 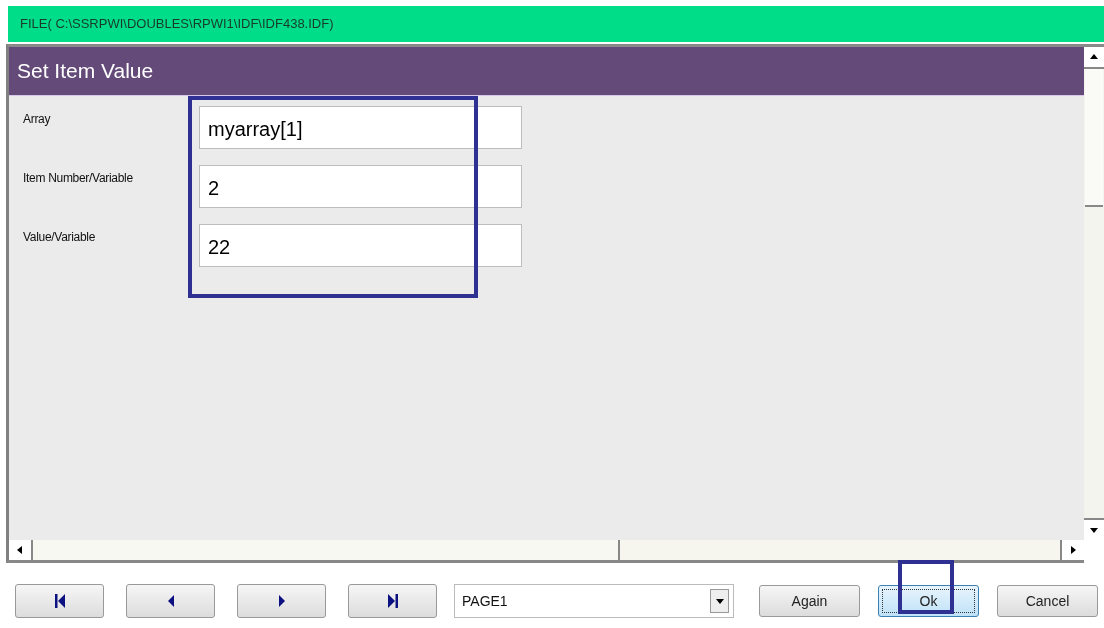 What do you see at coordinates (20, 550) in the screenshot?
I see `scroll-left-icon` at bounding box center [20, 550].